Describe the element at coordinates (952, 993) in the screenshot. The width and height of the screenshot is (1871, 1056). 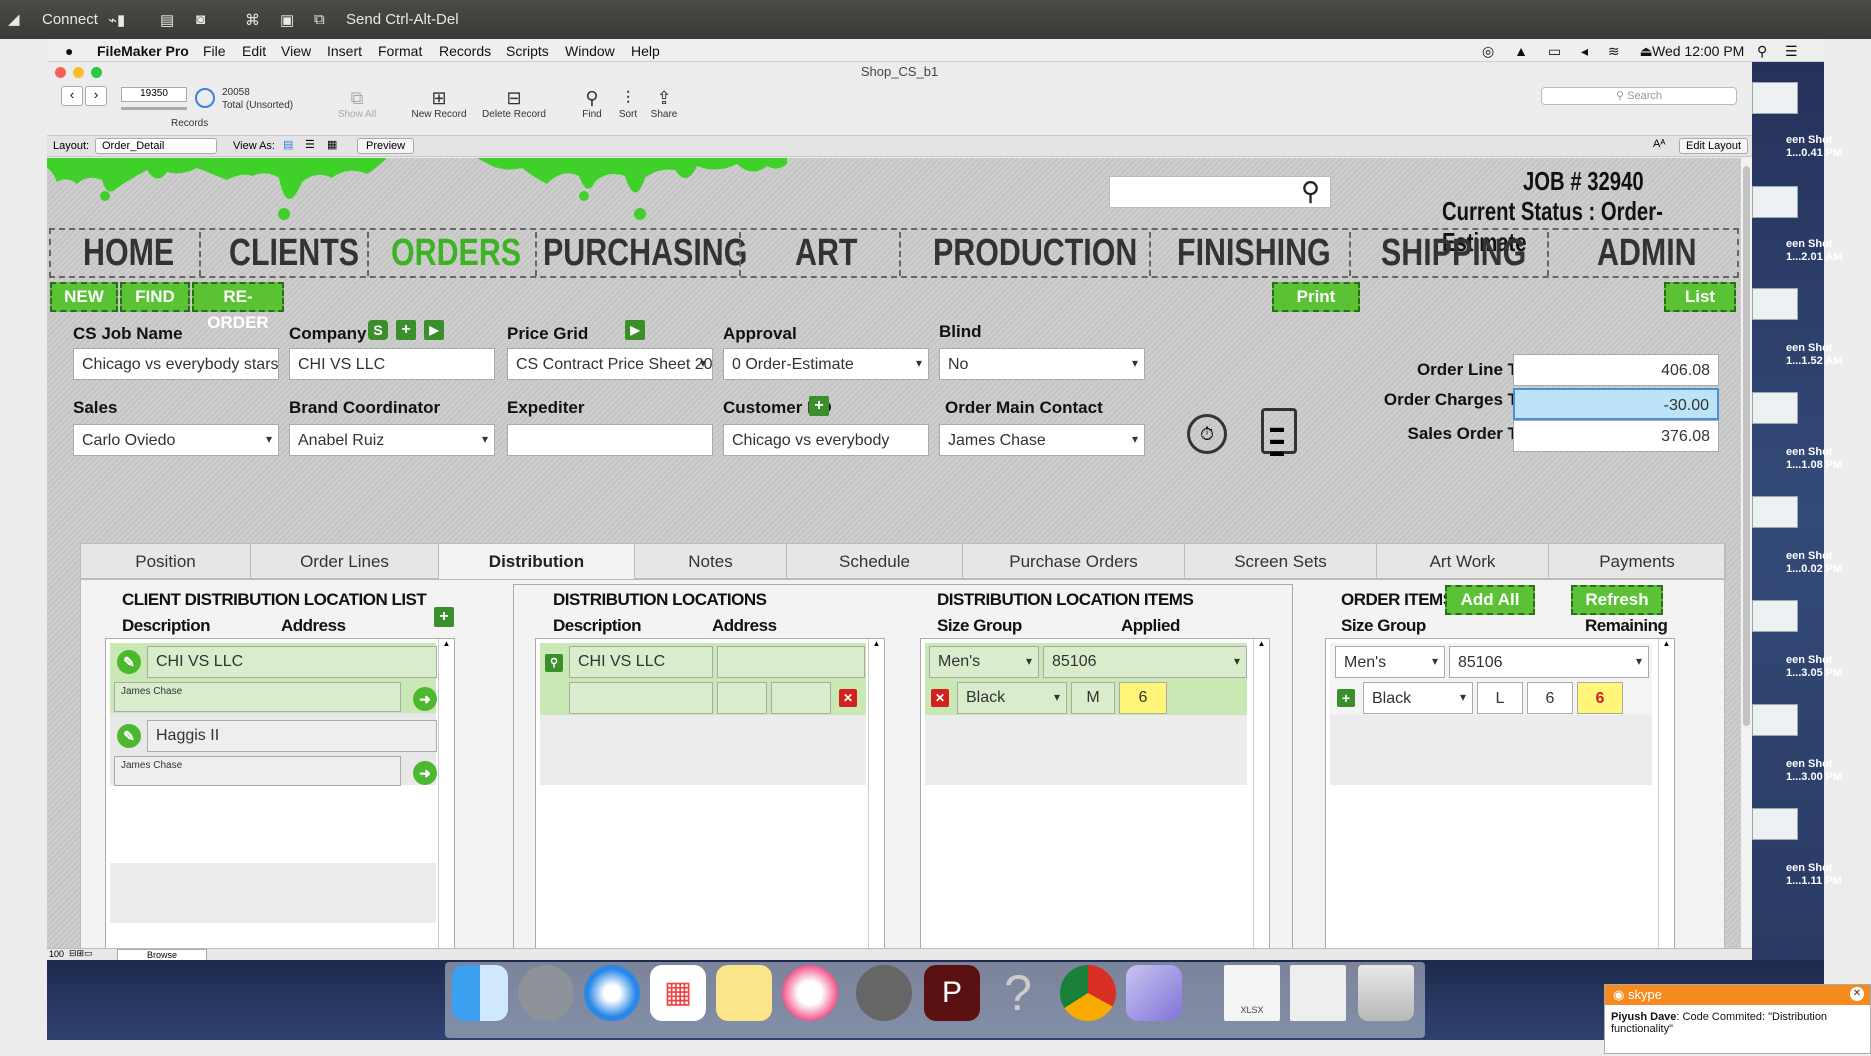
I see `airplay-app-icon: P` at that location.